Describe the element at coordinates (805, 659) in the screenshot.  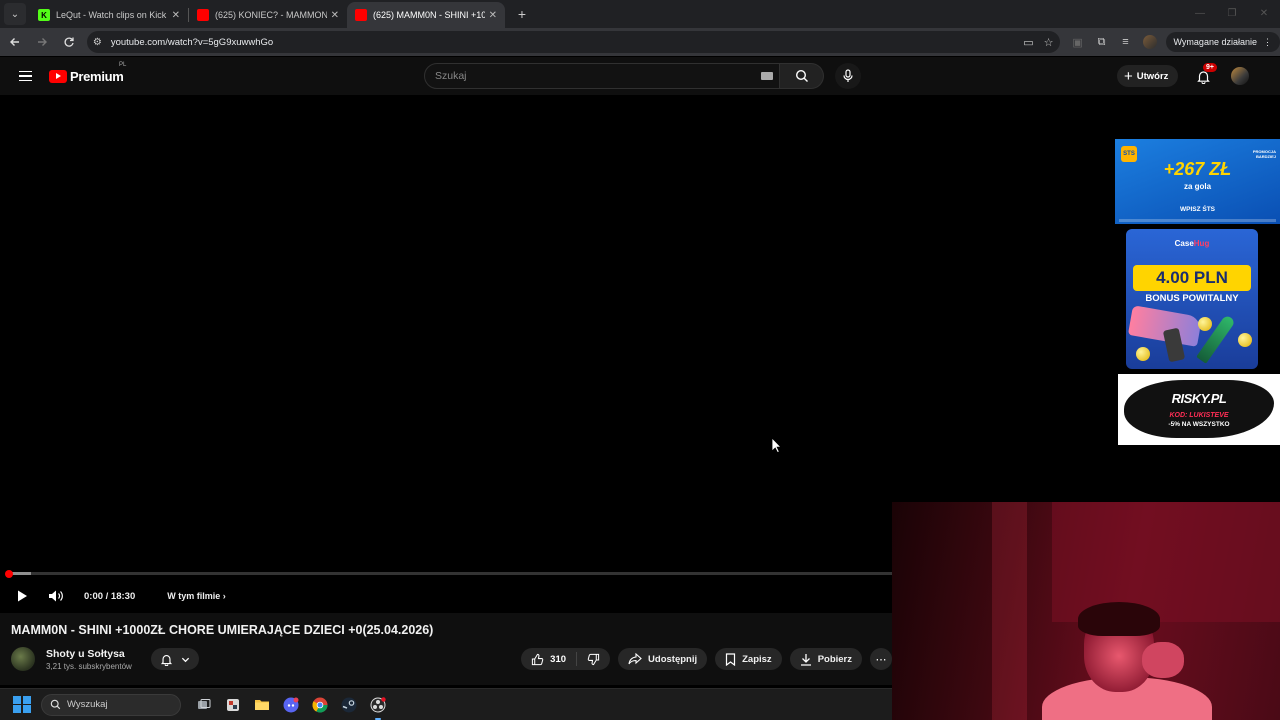
I see `download-icon` at that location.